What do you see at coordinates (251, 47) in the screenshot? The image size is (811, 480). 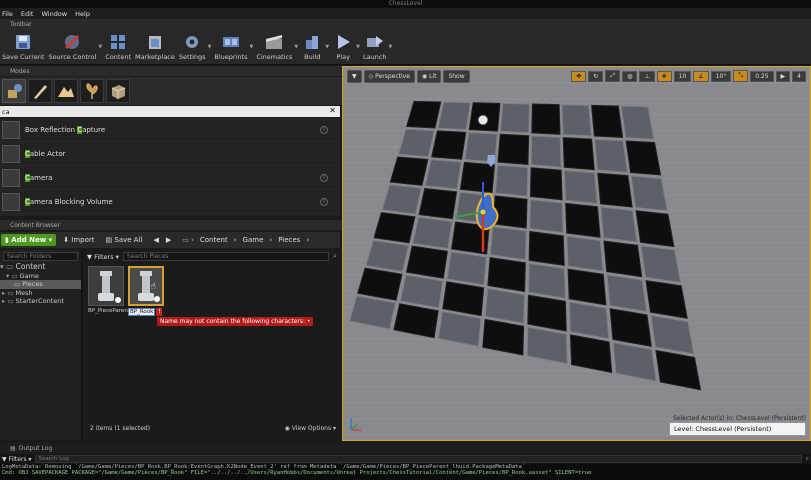 I see `blueprints-dropdown-icon: ▼` at bounding box center [251, 47].